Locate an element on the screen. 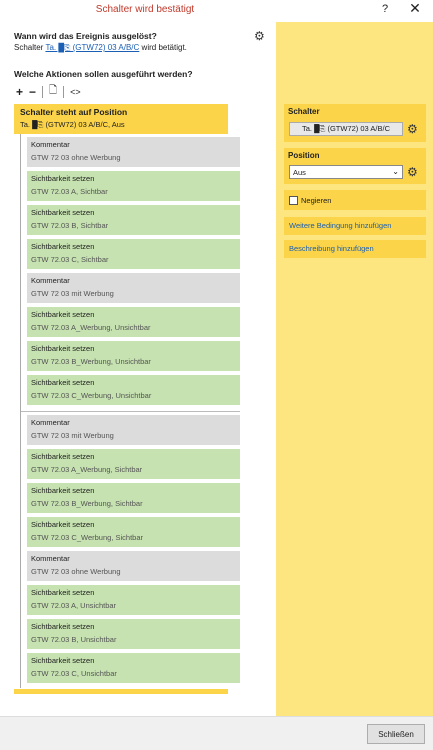  event-prefix: Schalter is located at coordinates (29, 47).